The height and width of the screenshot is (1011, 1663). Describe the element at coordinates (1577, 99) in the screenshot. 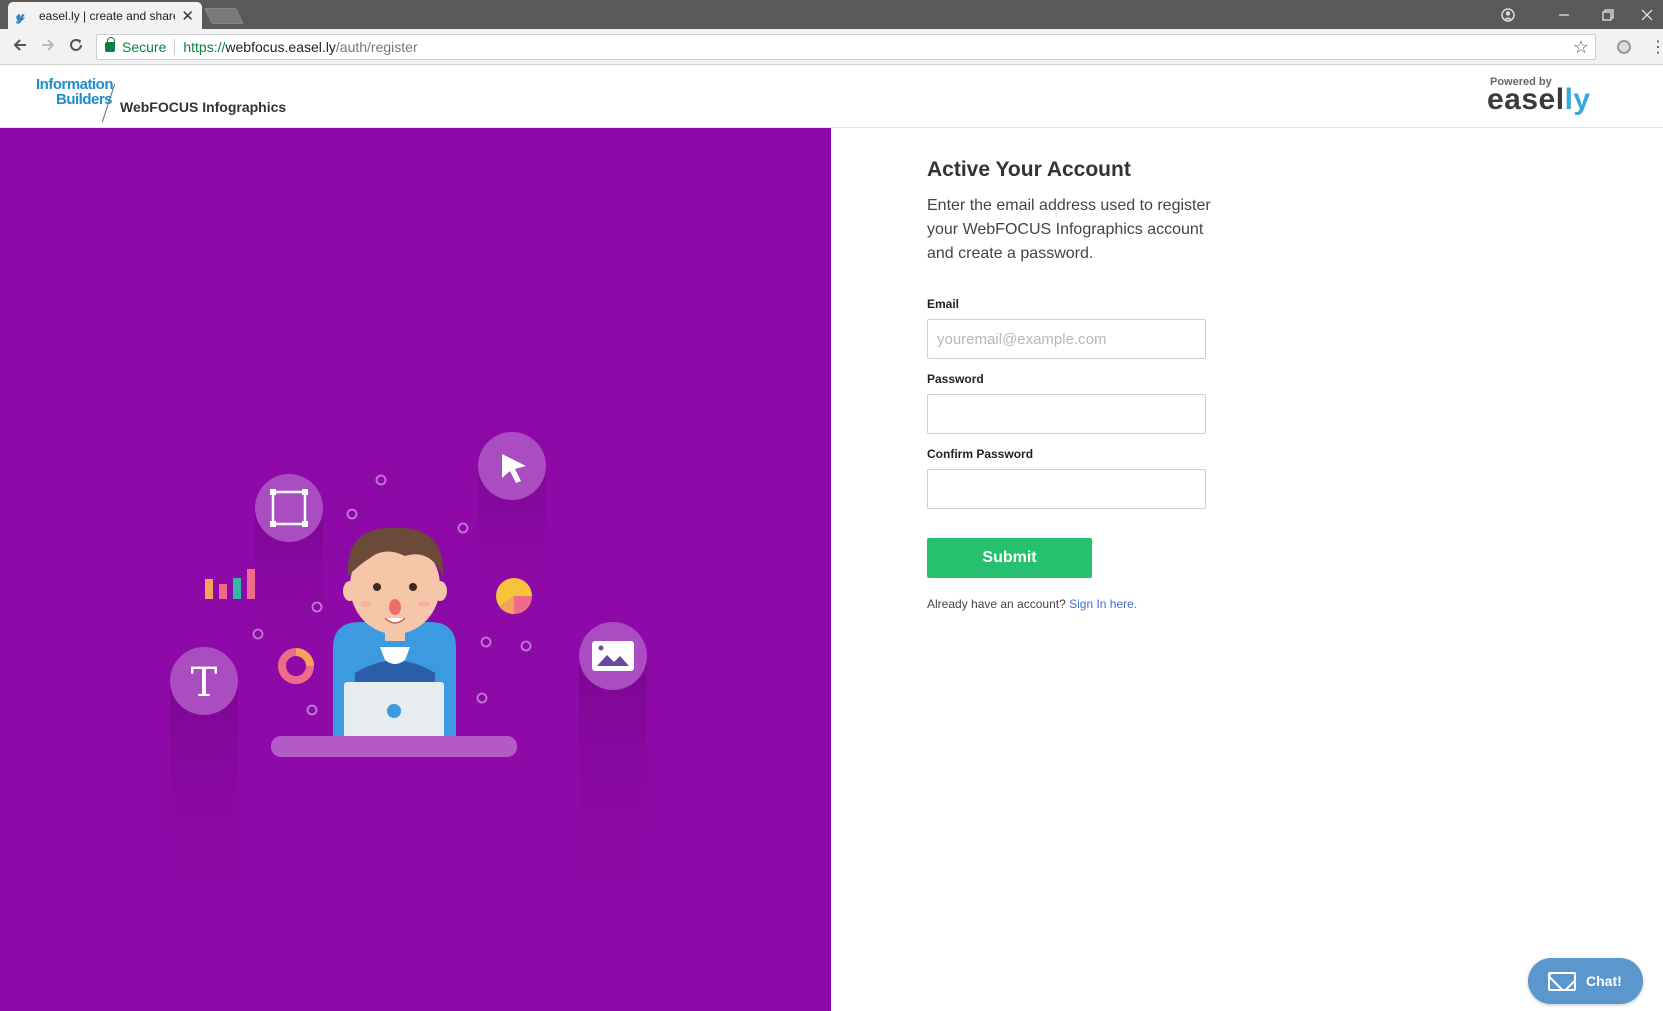

I see `brand-accent: ly` at that location.